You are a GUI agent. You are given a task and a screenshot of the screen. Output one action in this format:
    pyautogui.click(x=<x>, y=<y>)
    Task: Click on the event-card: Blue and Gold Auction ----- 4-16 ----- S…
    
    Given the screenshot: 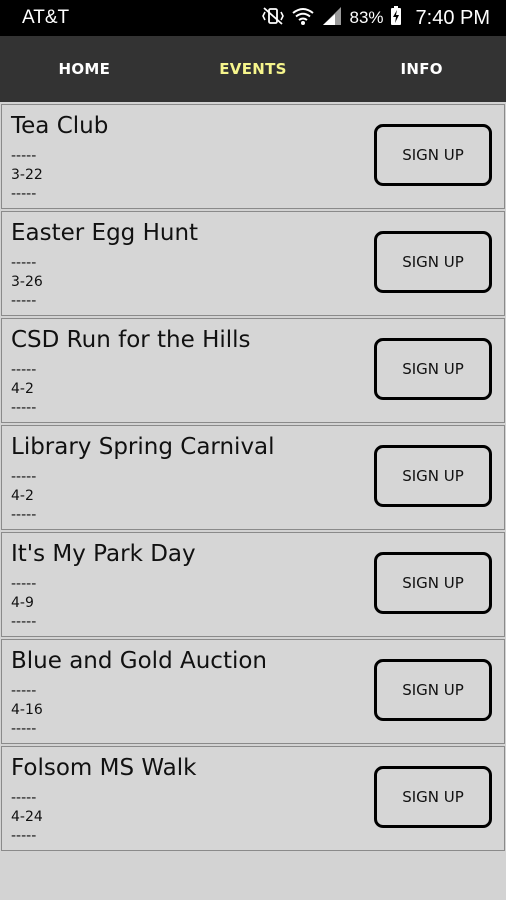 What is the action you would take?
    pyautogui.click(x=253, y=691)
    